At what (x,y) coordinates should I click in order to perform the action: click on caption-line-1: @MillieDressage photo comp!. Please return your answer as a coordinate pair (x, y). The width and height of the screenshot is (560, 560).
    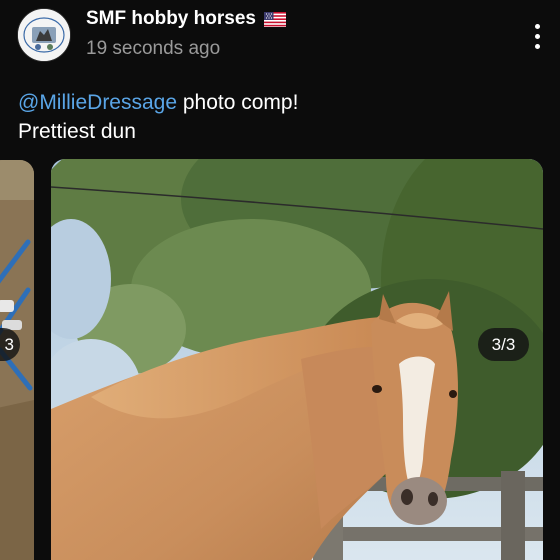
    Looking at the image, I should click on (158, 102).